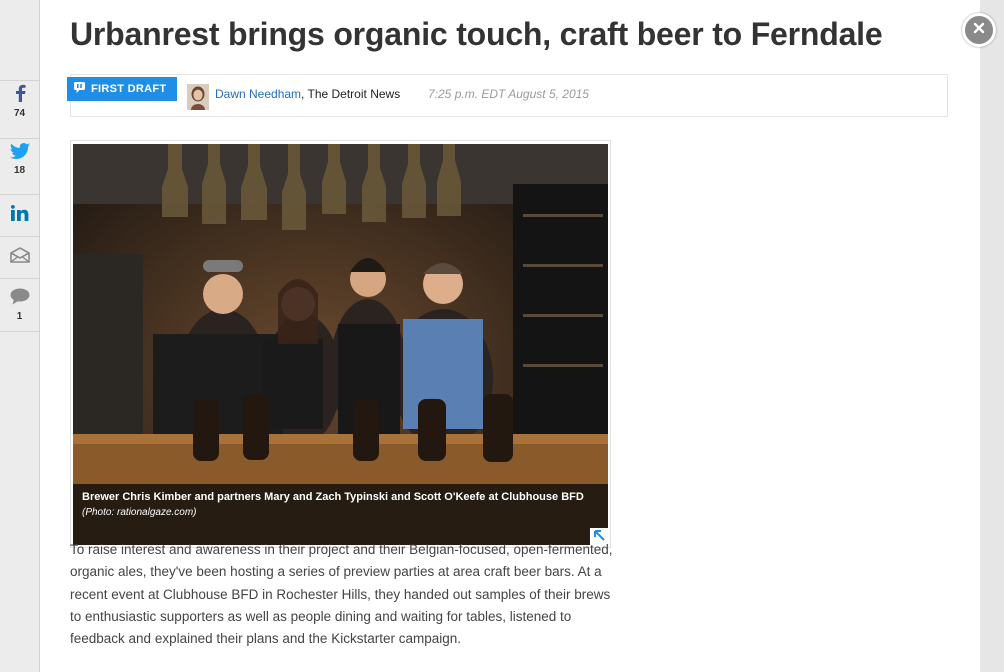  What do you see at coordinates (139, 512) in the screenshot?
I see `photo-credit: (Photo: rationalgaze.com)` at bounding box center [139, 512].